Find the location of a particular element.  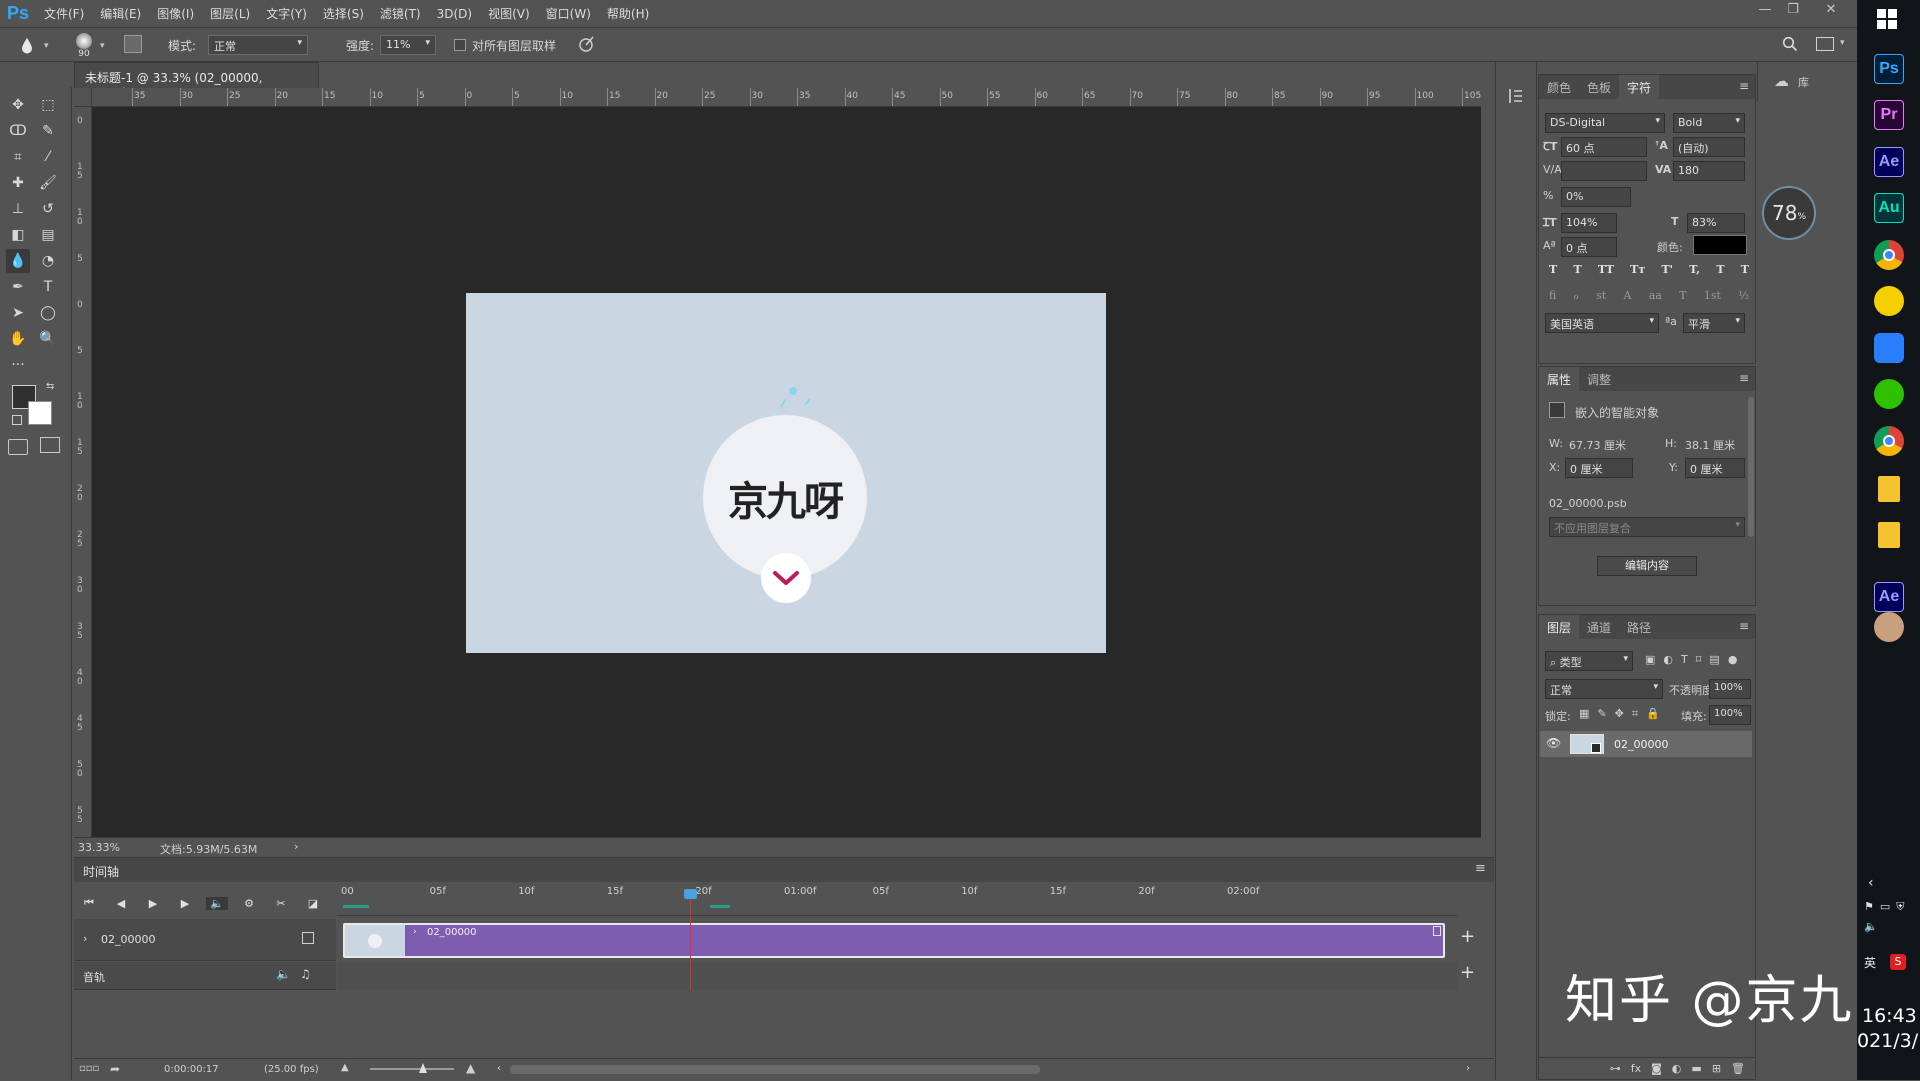

user-avatar-icon is located at coordinates (1889, 627).